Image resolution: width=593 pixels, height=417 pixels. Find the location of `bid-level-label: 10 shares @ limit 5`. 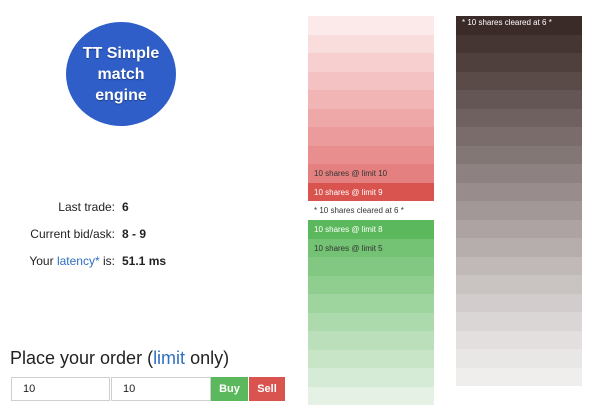

bid-level-label: 10 shares @ limit 5 is located at coordinates (348, 248).